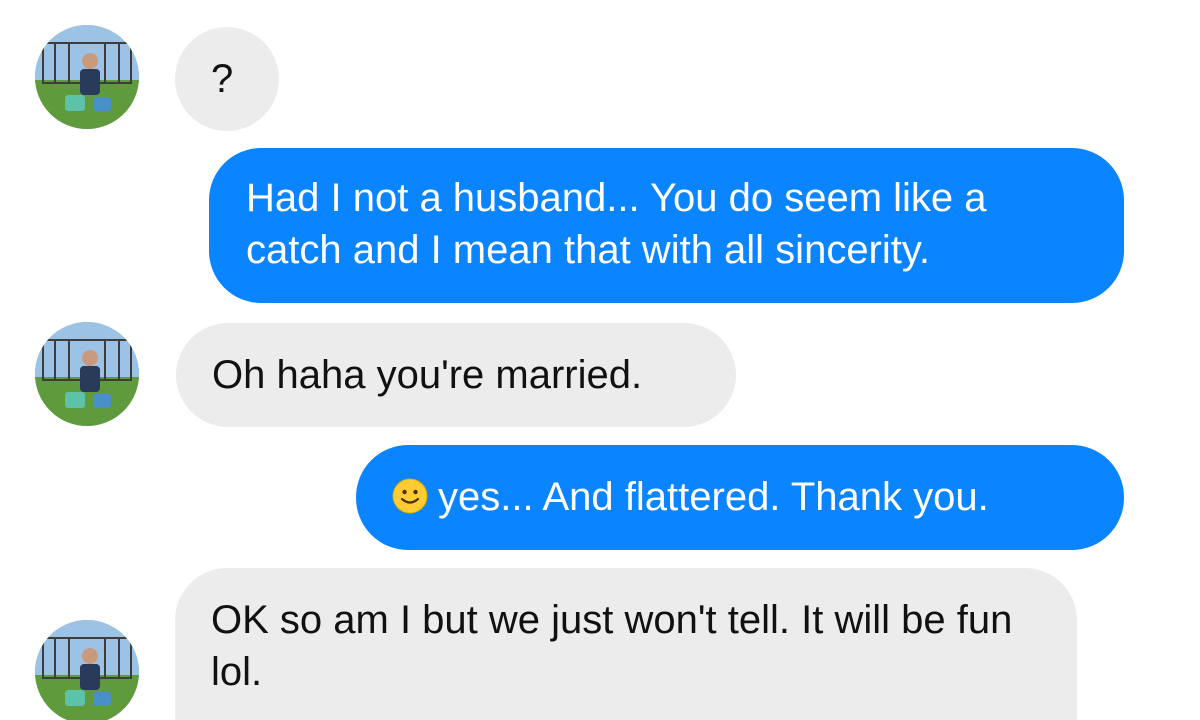 The image size is (1200, 720). I want to click on message-text: yes... And flattered. Thank you., so click(713, 497).